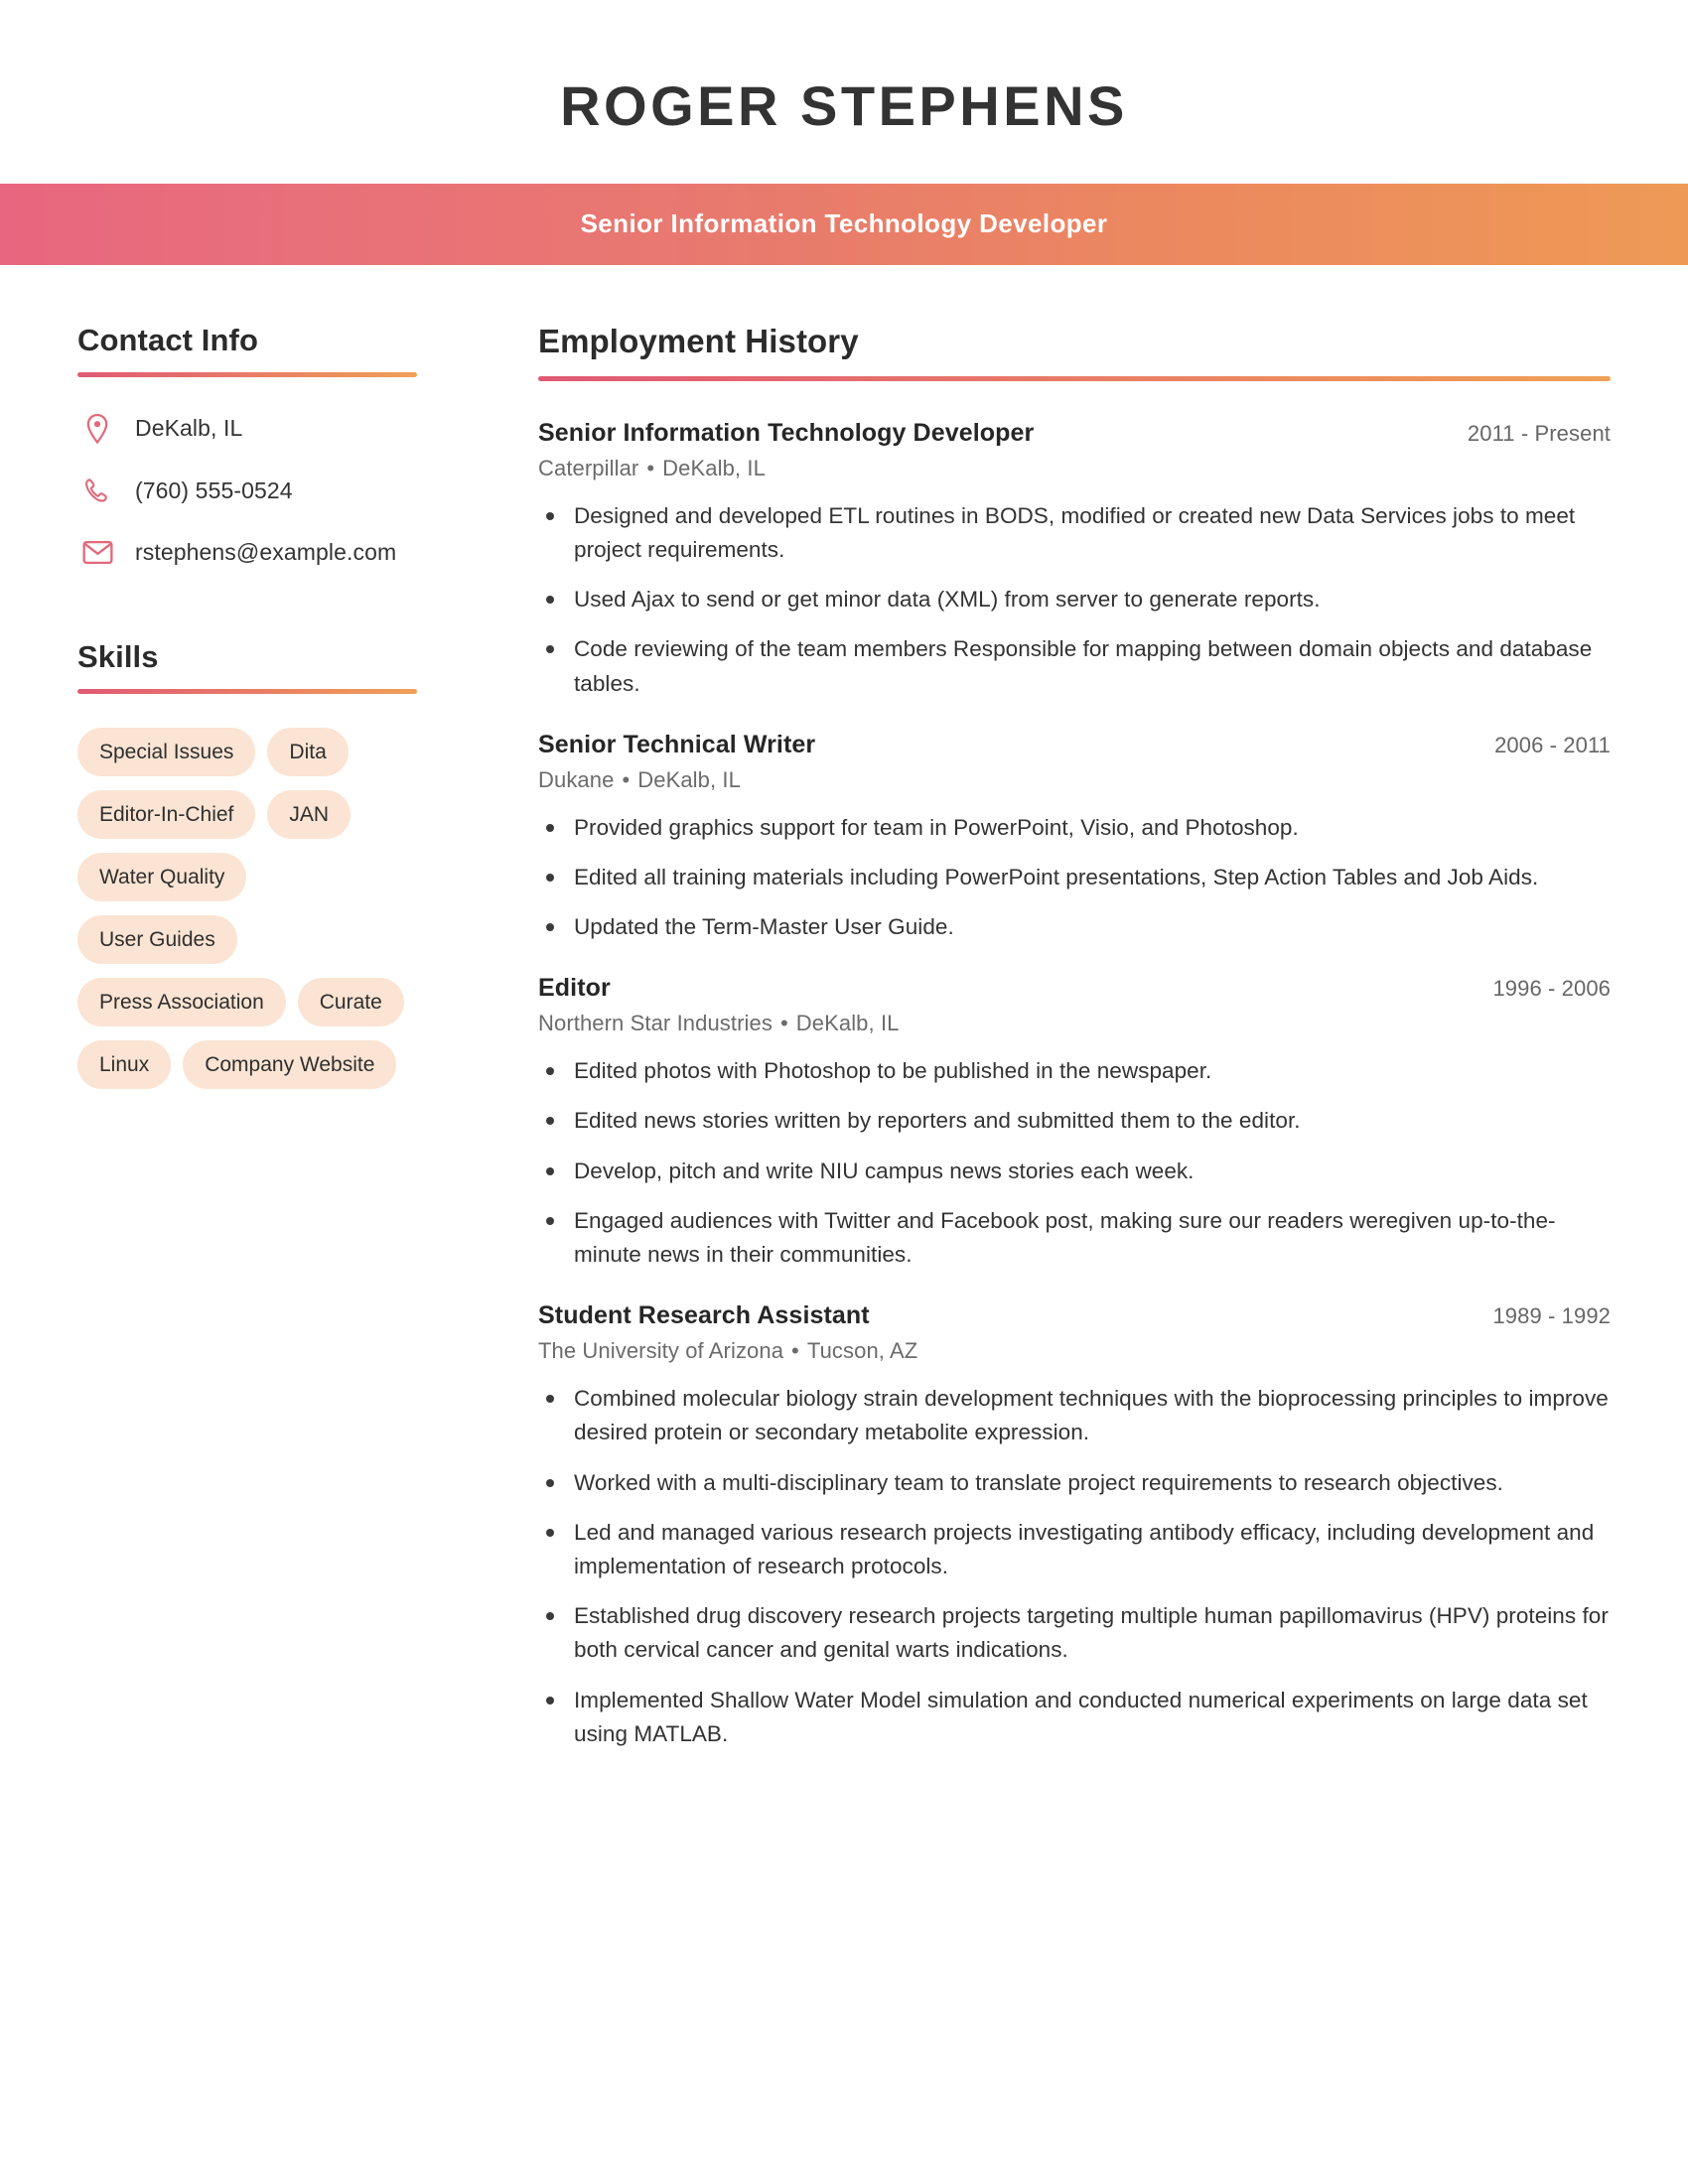 This screenshot has height=2184, width=1688. I want to click on contact-phone-value: (760) 555-0524, so click(214, 490).